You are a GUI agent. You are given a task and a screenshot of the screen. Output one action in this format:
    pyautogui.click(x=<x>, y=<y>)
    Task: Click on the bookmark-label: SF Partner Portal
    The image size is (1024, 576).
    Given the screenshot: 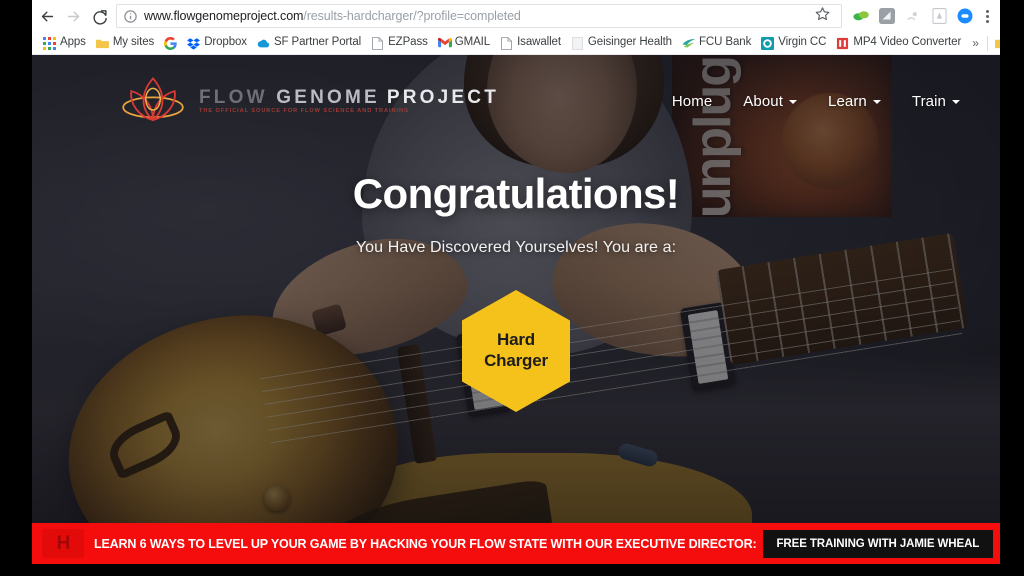 What is the action you would take?
    pyautogui.click(x=317, y=42)
    